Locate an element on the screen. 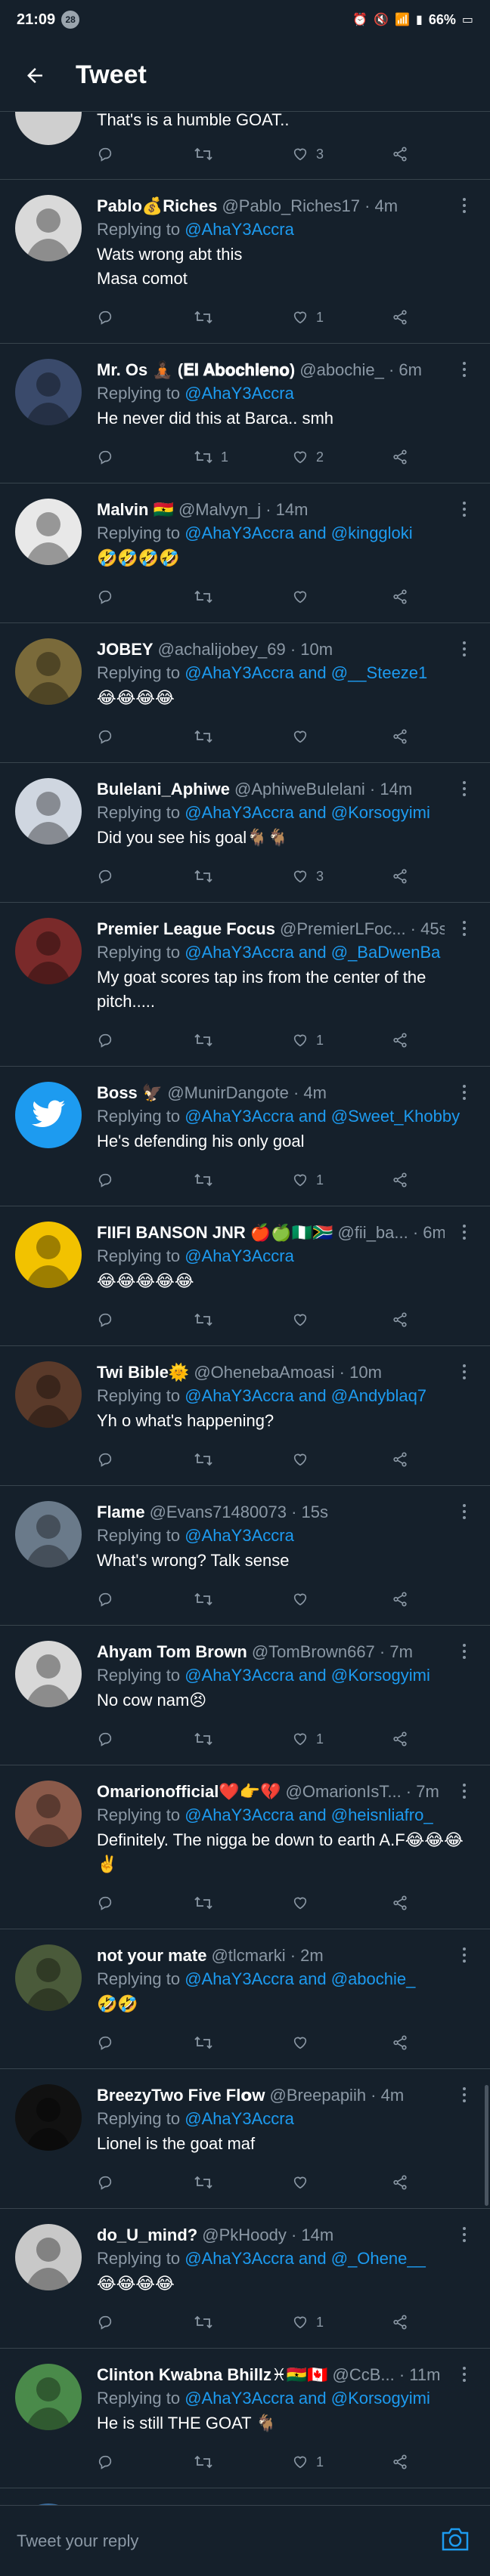  author-handle: @TomBrown667 · 7m is located at coordinates (332, 1652).